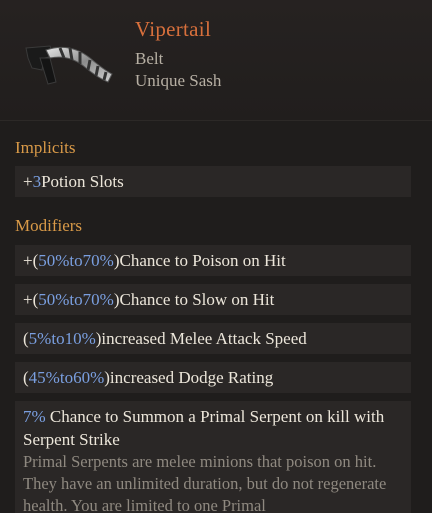 Image resolution: width=432 pixels, height=513 pixels. Describe the element at coordinates (178, 80) in the screenshot. I see `item-subtype: Unique Sash` at that location.